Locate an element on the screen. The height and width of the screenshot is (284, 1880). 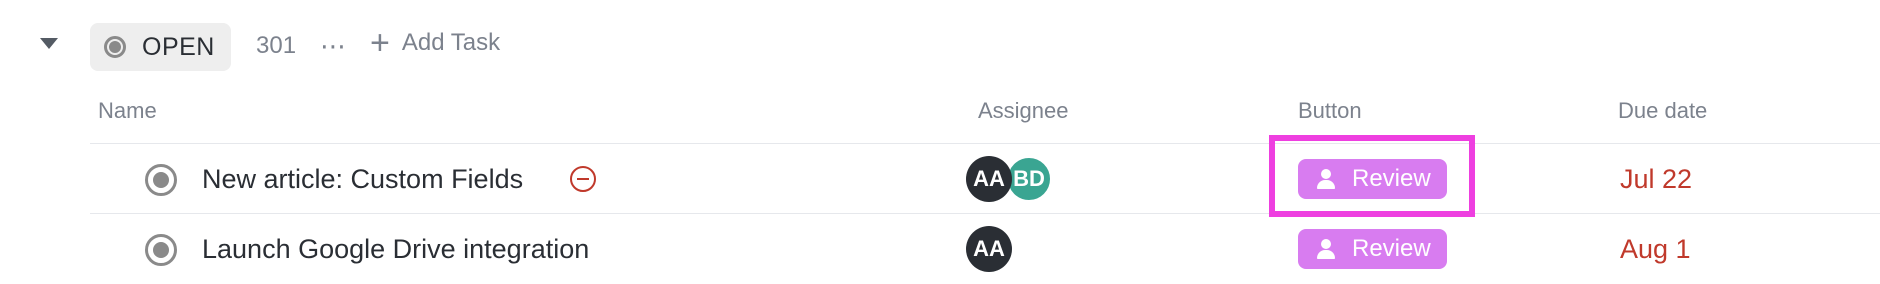
status-pill-open: OPEN is located at coordinates (160, 47).